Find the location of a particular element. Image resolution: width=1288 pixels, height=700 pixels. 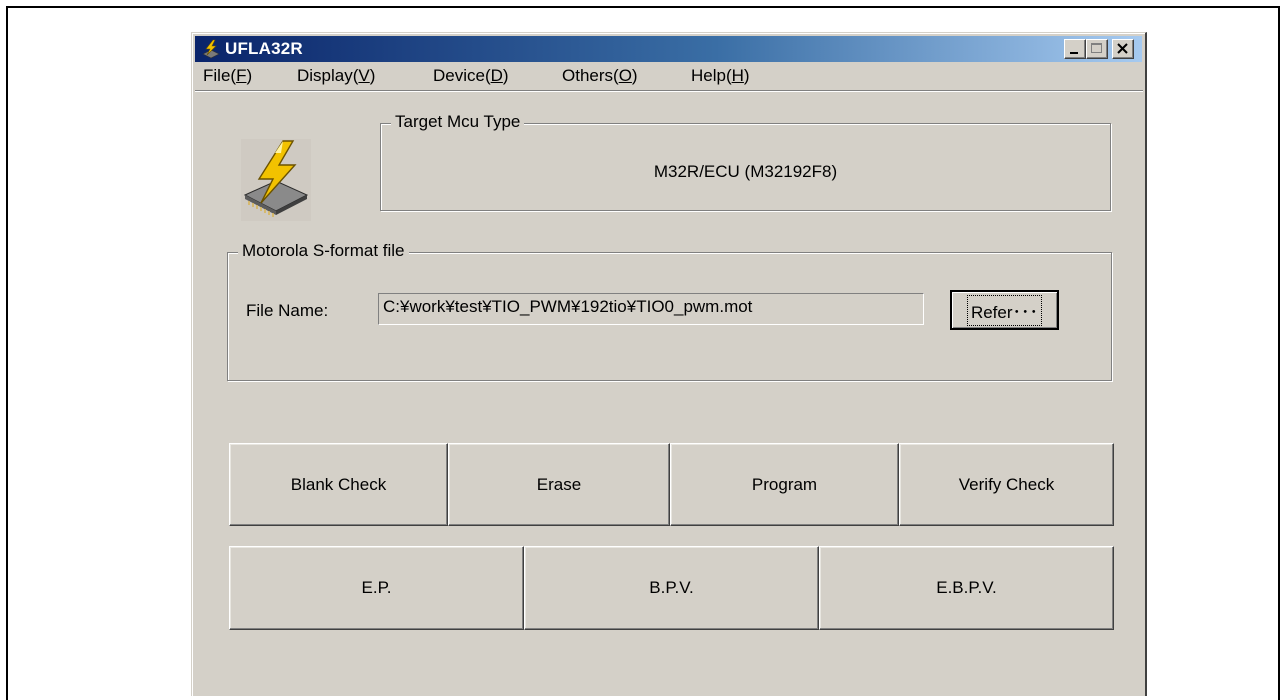

maximize-button is located at coordinates (1097, 49).